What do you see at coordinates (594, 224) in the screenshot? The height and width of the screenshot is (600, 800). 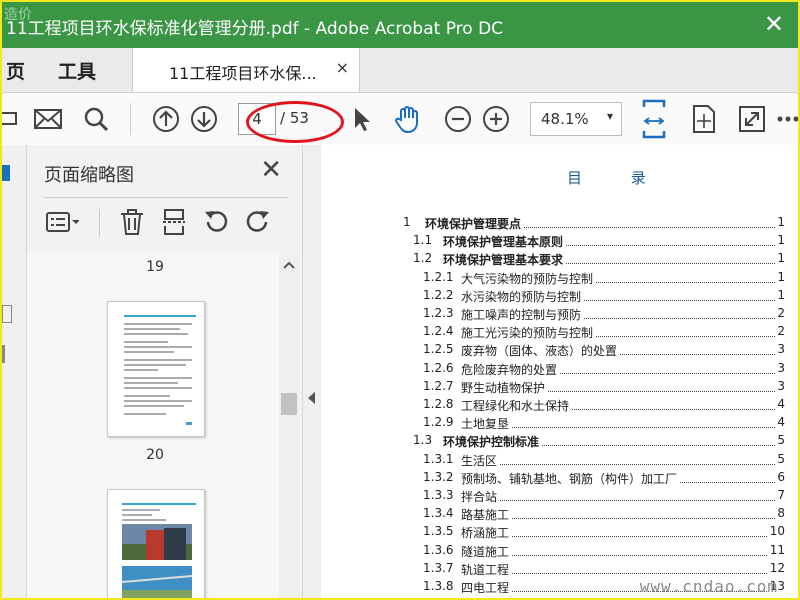 I see `toc-entry: 1 环境保护管理要点 1` at bounding box center [594, 224].